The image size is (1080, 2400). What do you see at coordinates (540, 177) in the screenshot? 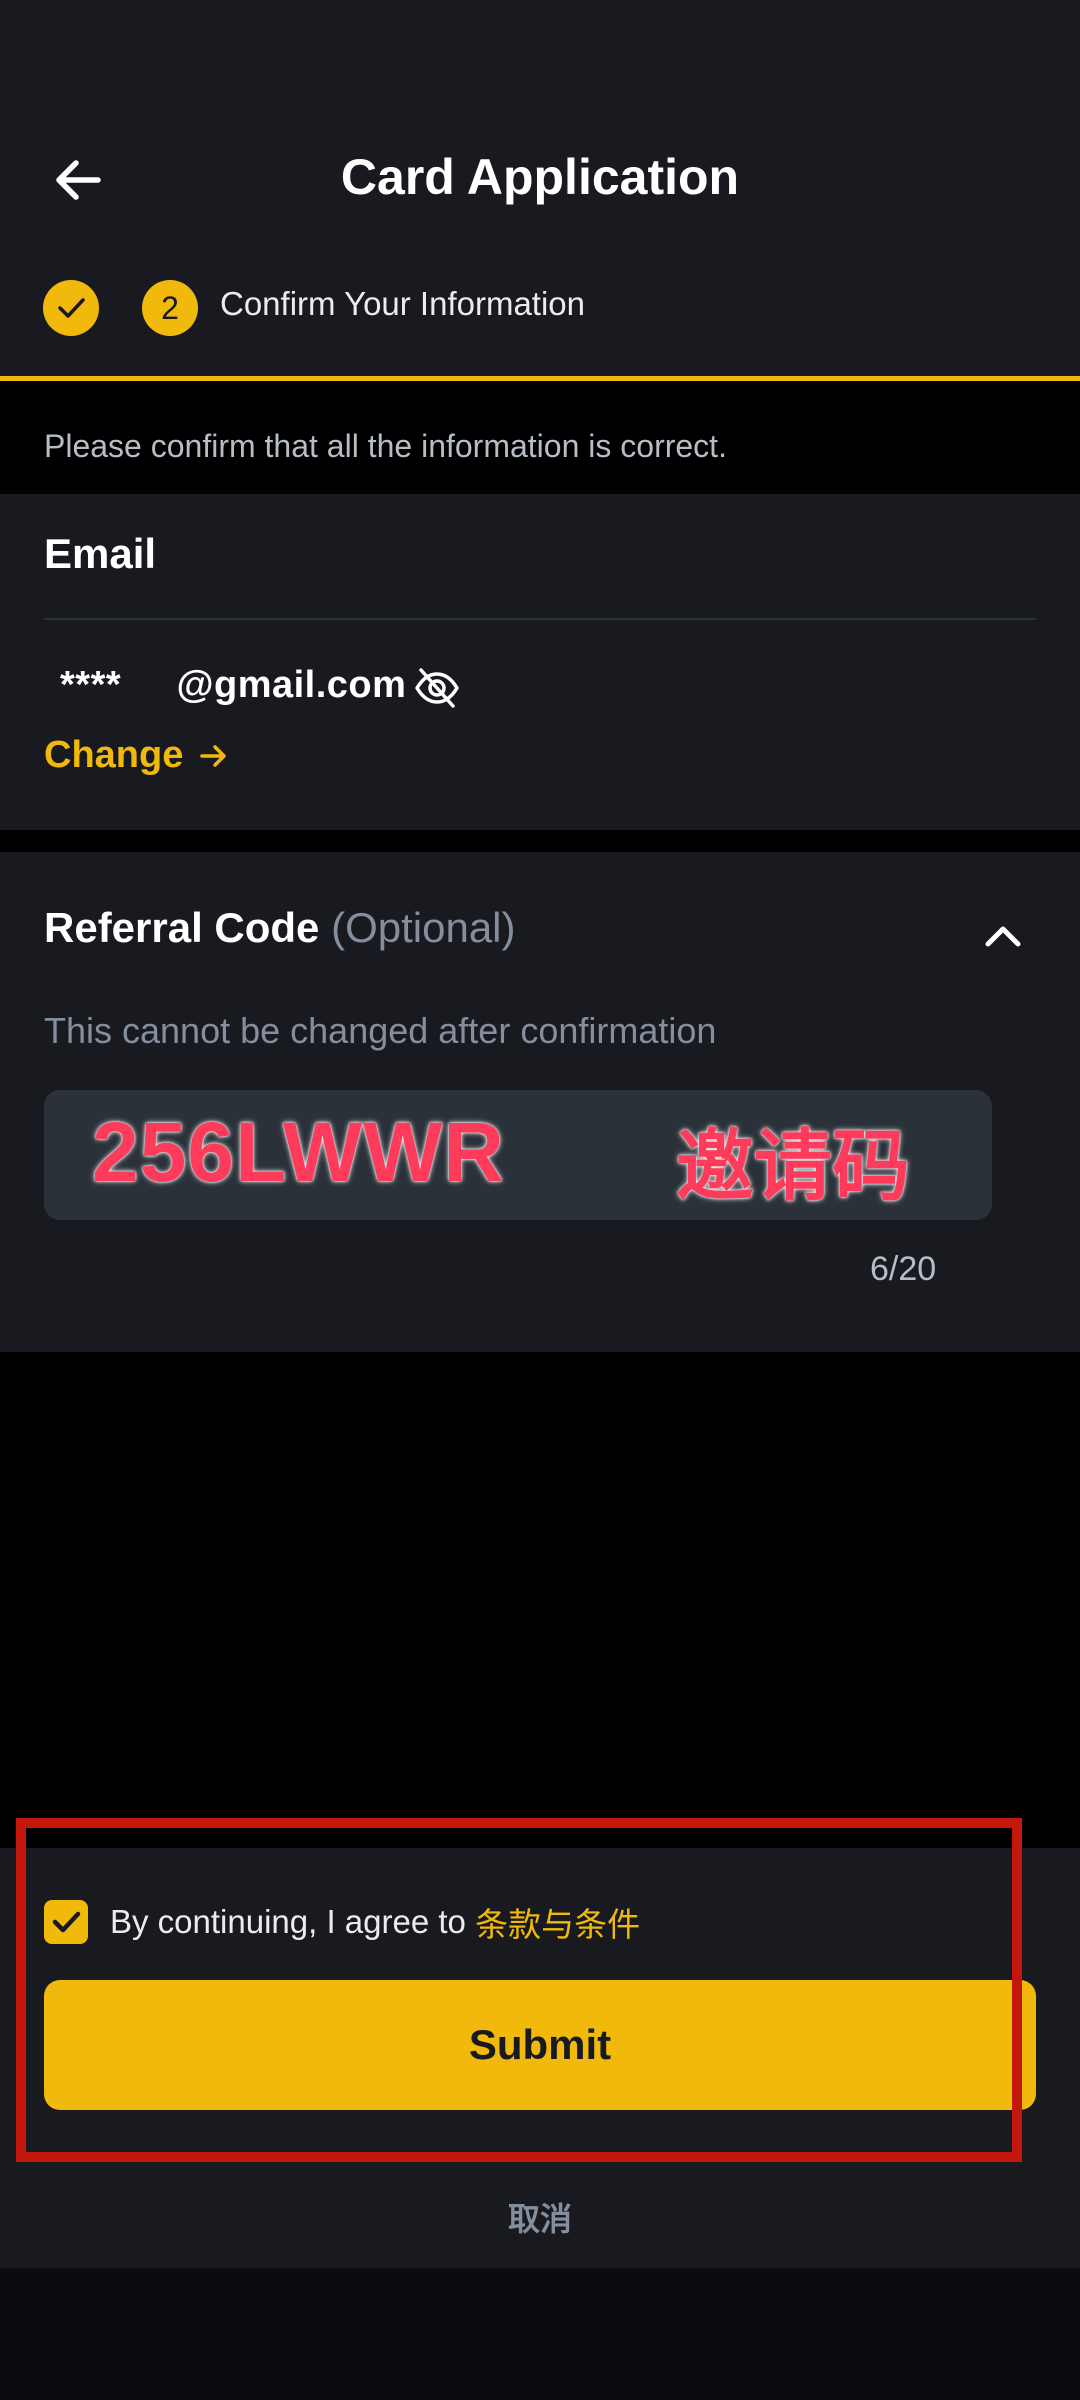
I see `page-title: Card Application` at bounding box center [540, 177].